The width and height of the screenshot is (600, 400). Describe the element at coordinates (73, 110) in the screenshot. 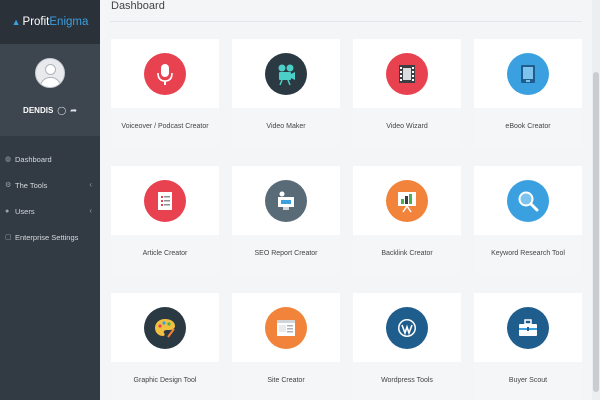

I see `logout-icon: ➦` at that location.